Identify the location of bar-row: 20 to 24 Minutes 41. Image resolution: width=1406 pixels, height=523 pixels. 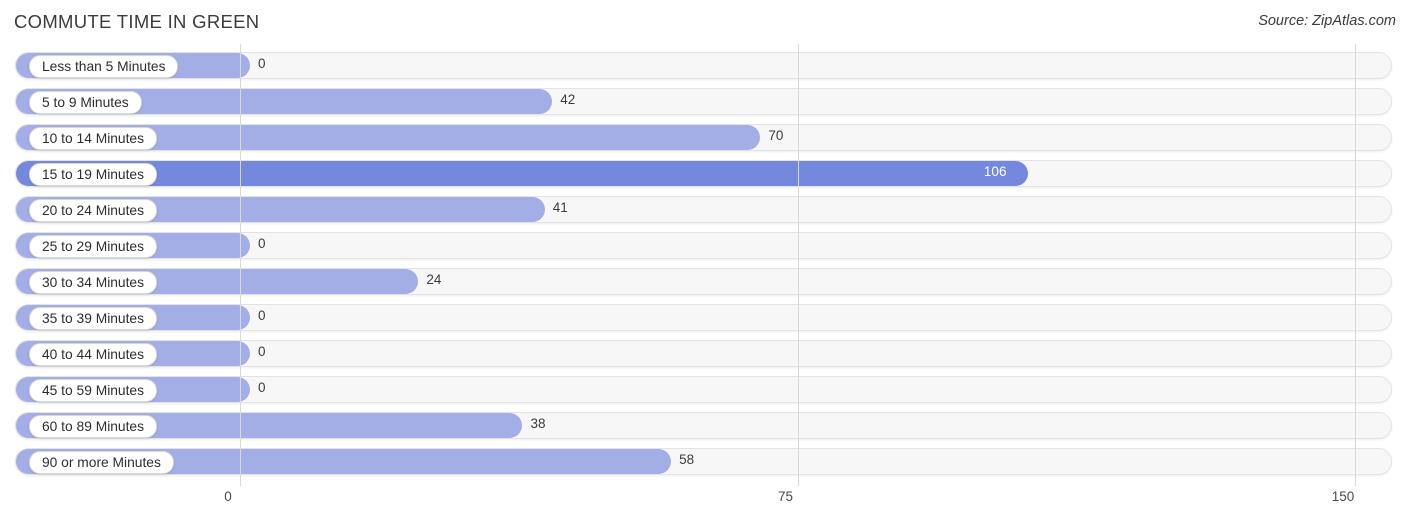
(703, 209).